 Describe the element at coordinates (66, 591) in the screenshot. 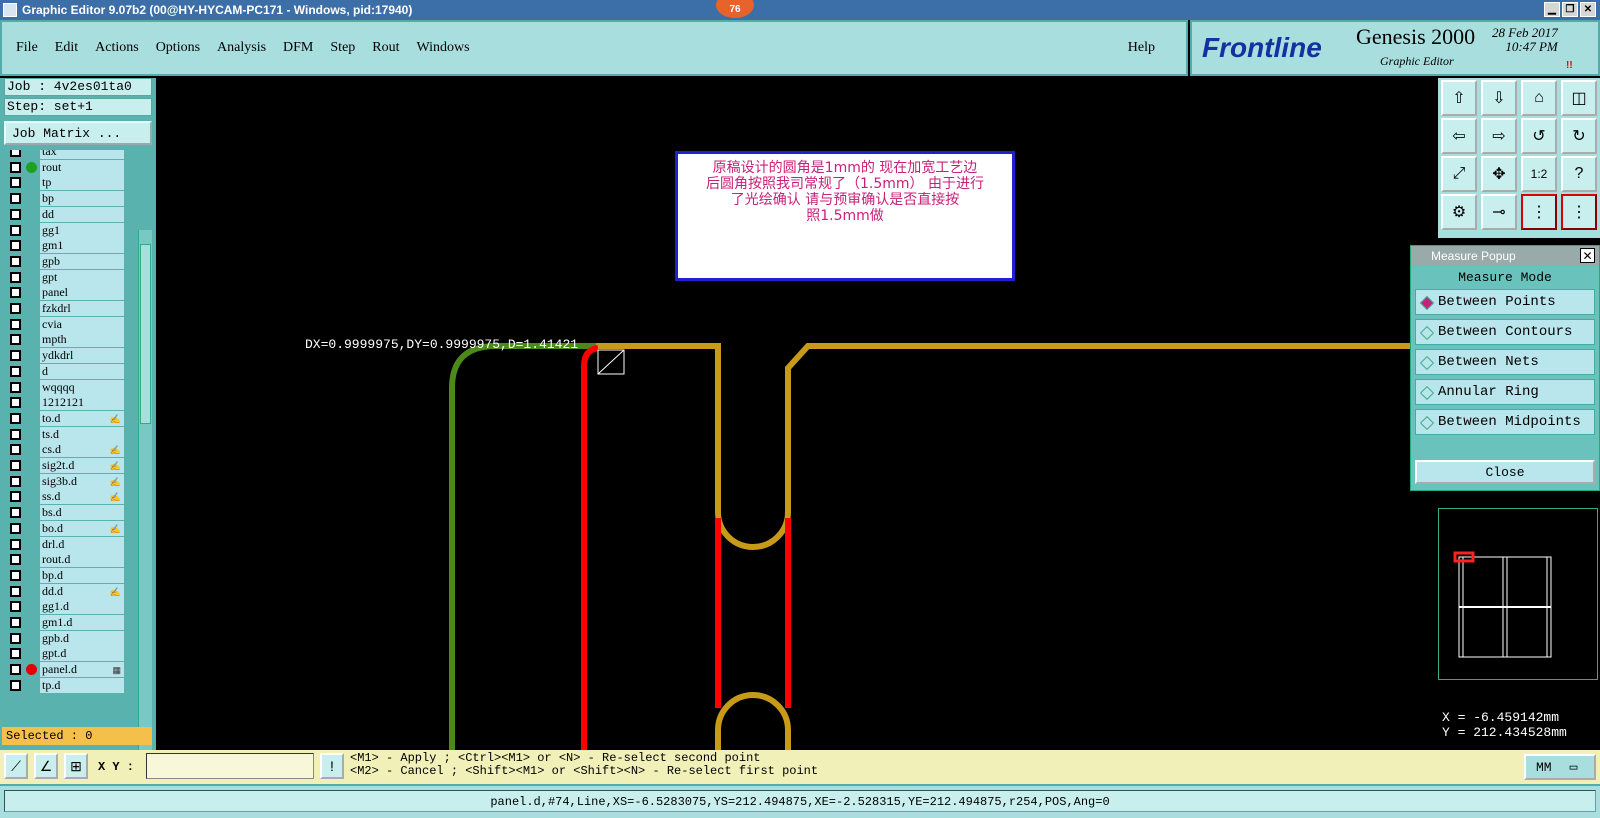

I see `layer-row: dd.d ✍` at that location.